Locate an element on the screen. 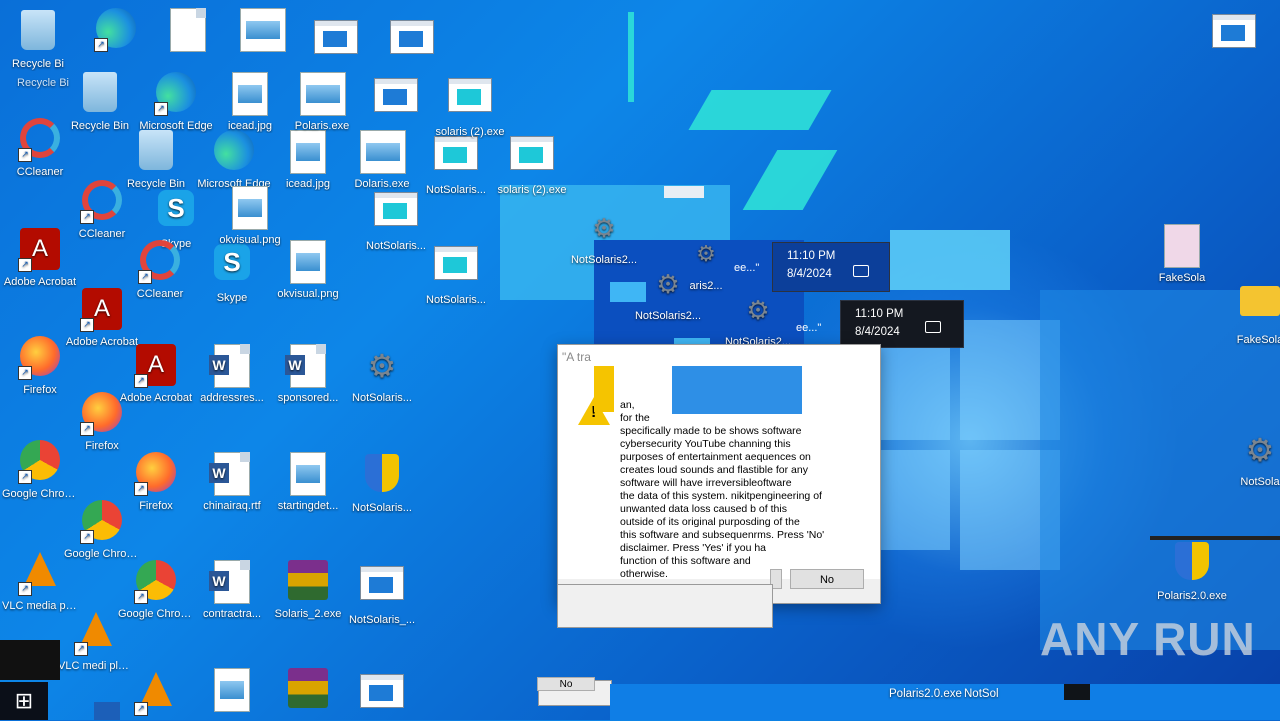 Image resolution: width=1280 pixels, height=721 pixels. document-icon is located at coordinates (188, 31).